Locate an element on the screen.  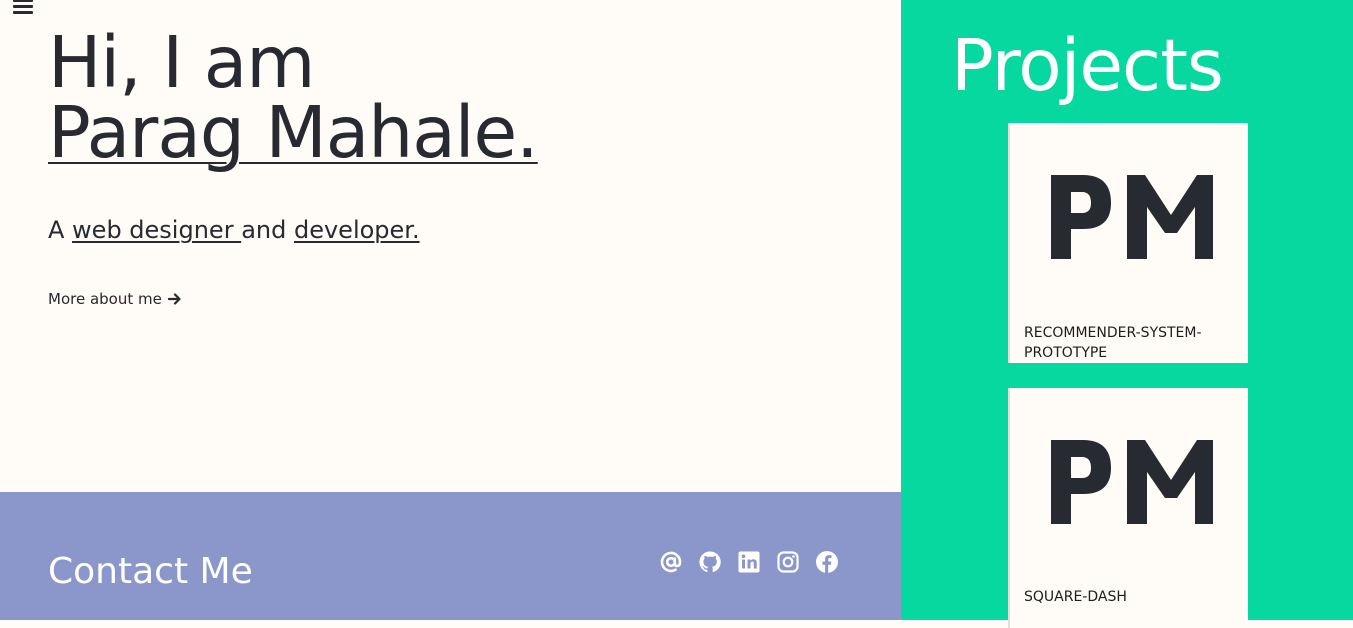
more-about-me-link: More about me is located at coordinates (115, 299).